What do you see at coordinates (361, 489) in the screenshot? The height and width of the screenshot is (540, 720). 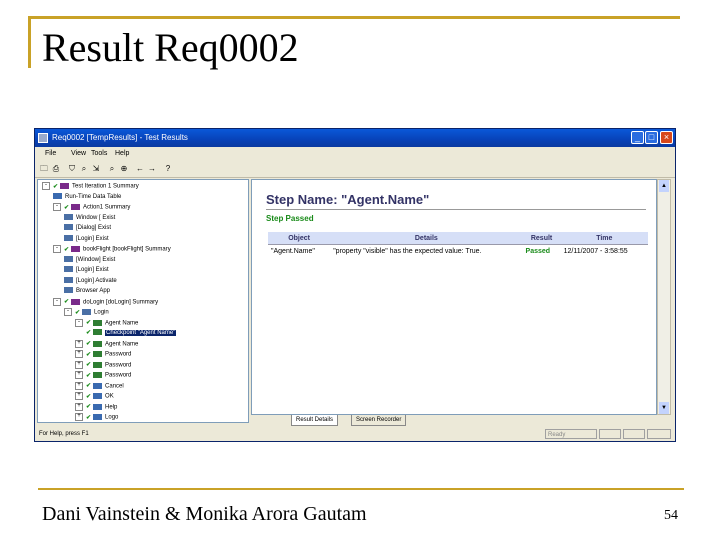 I see `slide-frame-bottom` at bounding box center [361, 489].